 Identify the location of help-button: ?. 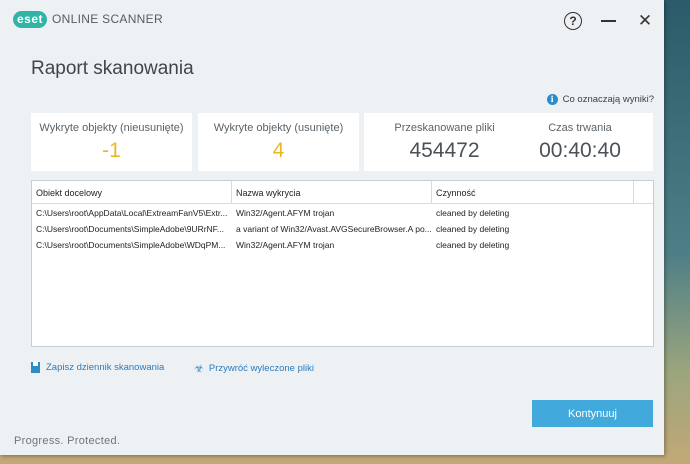
(573, 21).